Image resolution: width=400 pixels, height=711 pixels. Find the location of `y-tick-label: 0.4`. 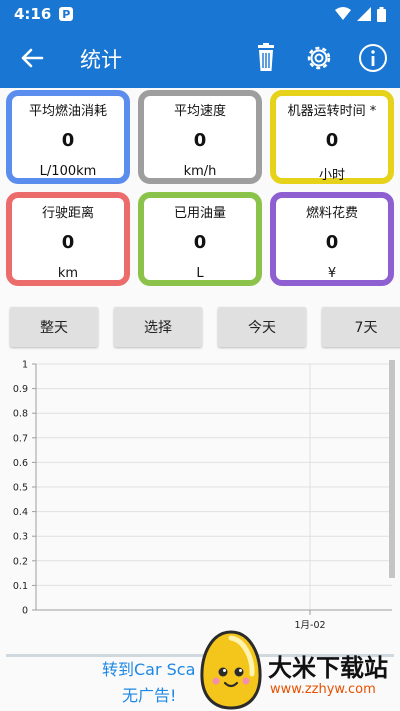

y-tick-label: 0.4 is located at coordinates (20, 512).